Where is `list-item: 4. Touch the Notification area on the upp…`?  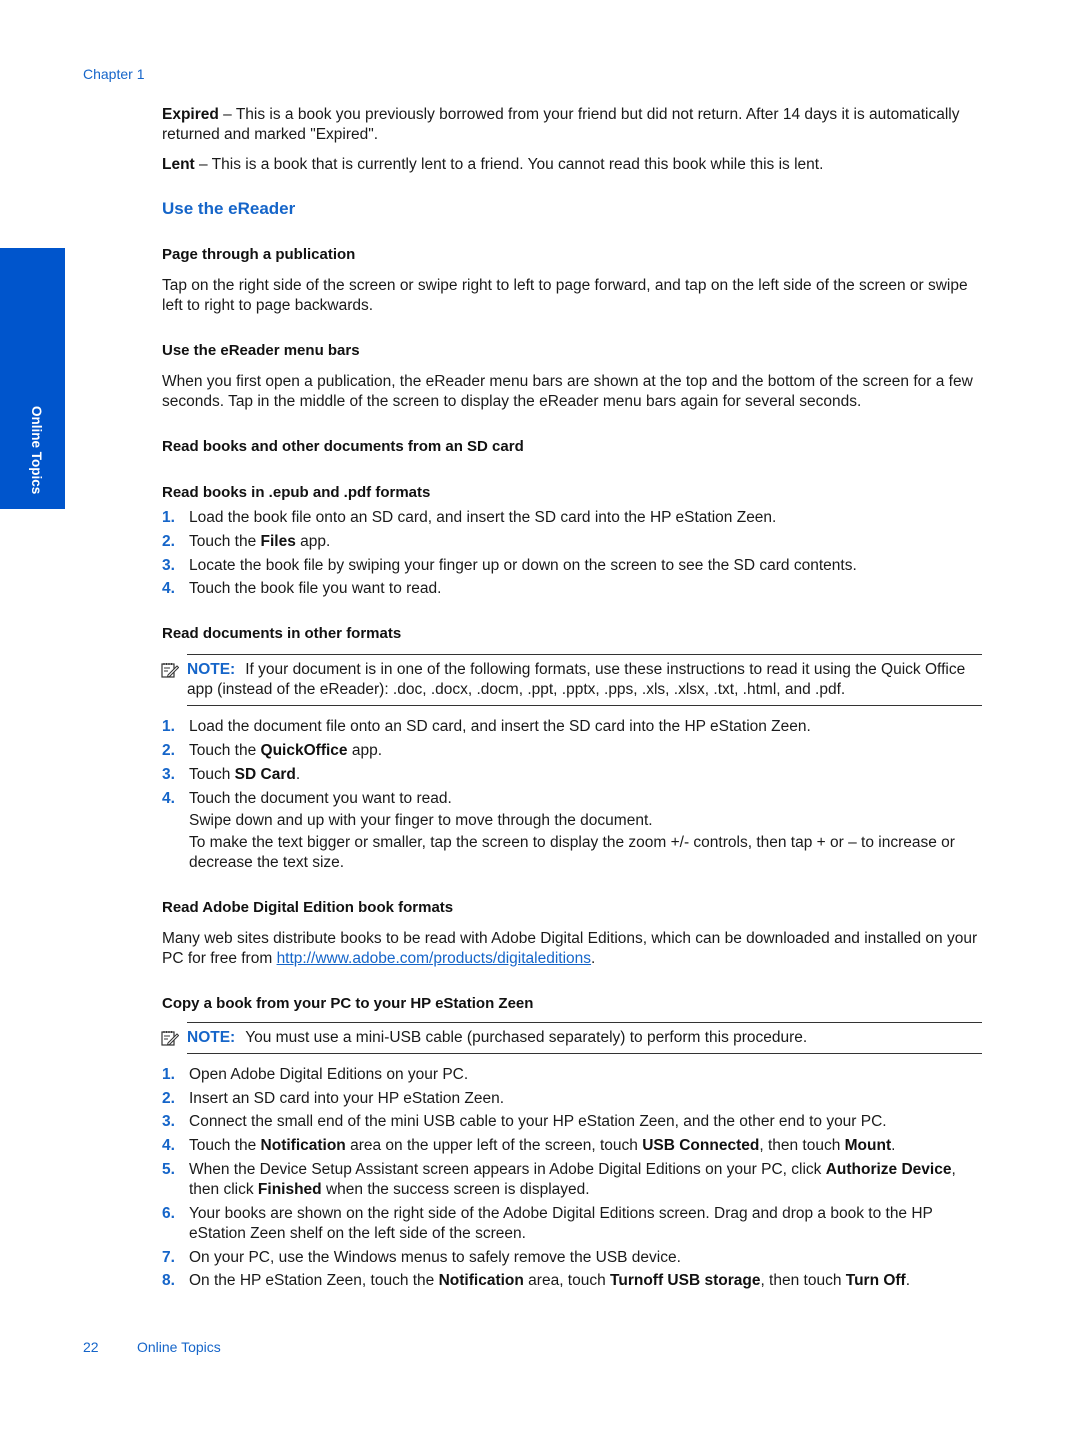
list-item: 4. Touch the Notification area on the upp… is located at coordinates (572, 1146).